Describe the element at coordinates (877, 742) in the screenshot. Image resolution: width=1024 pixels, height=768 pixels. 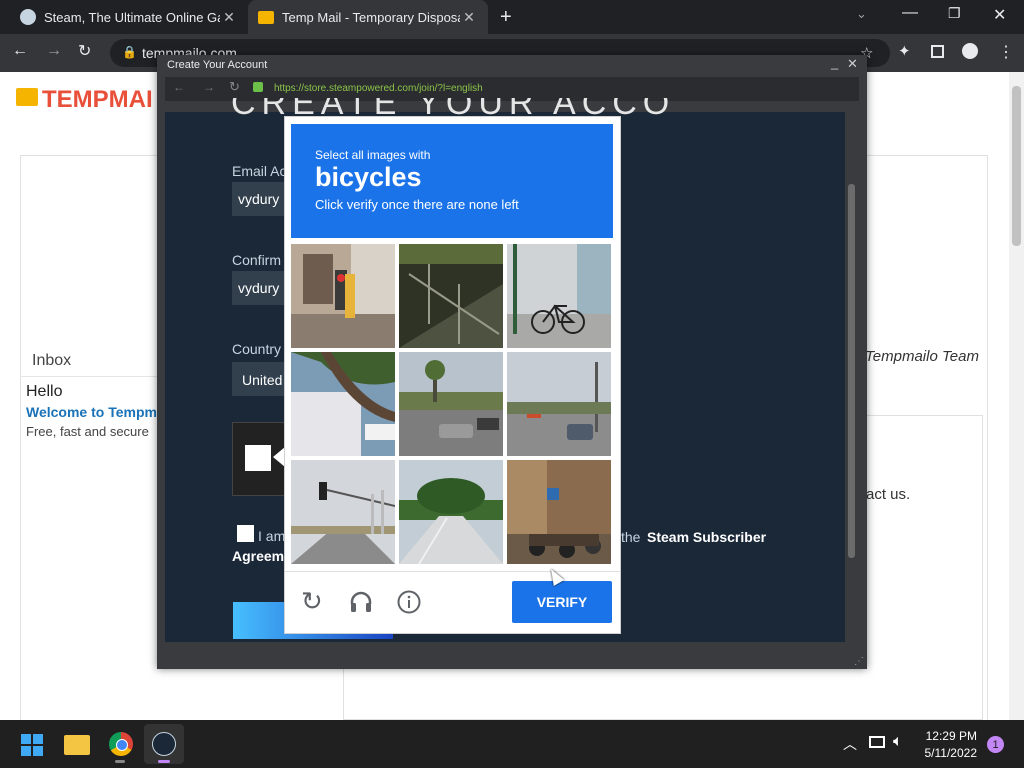
I see `network-icon` at that location.